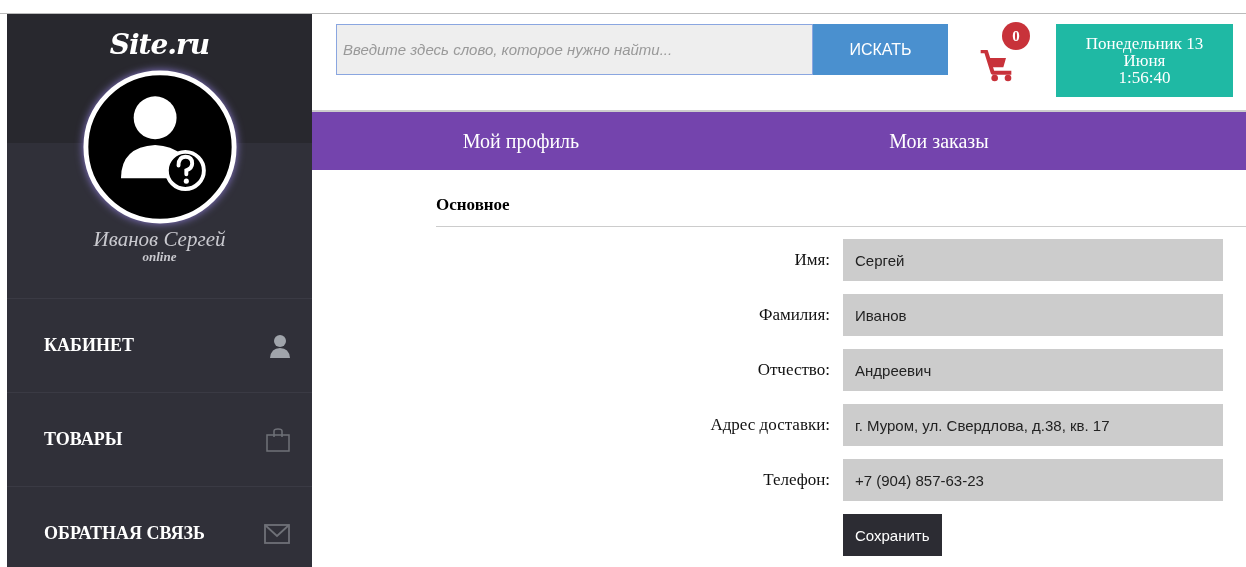 The image size is (1246, 567). Describe the element at coordinates (1144, 77) in the screenshot. I see `clock-time: 1:56:40` at that location.